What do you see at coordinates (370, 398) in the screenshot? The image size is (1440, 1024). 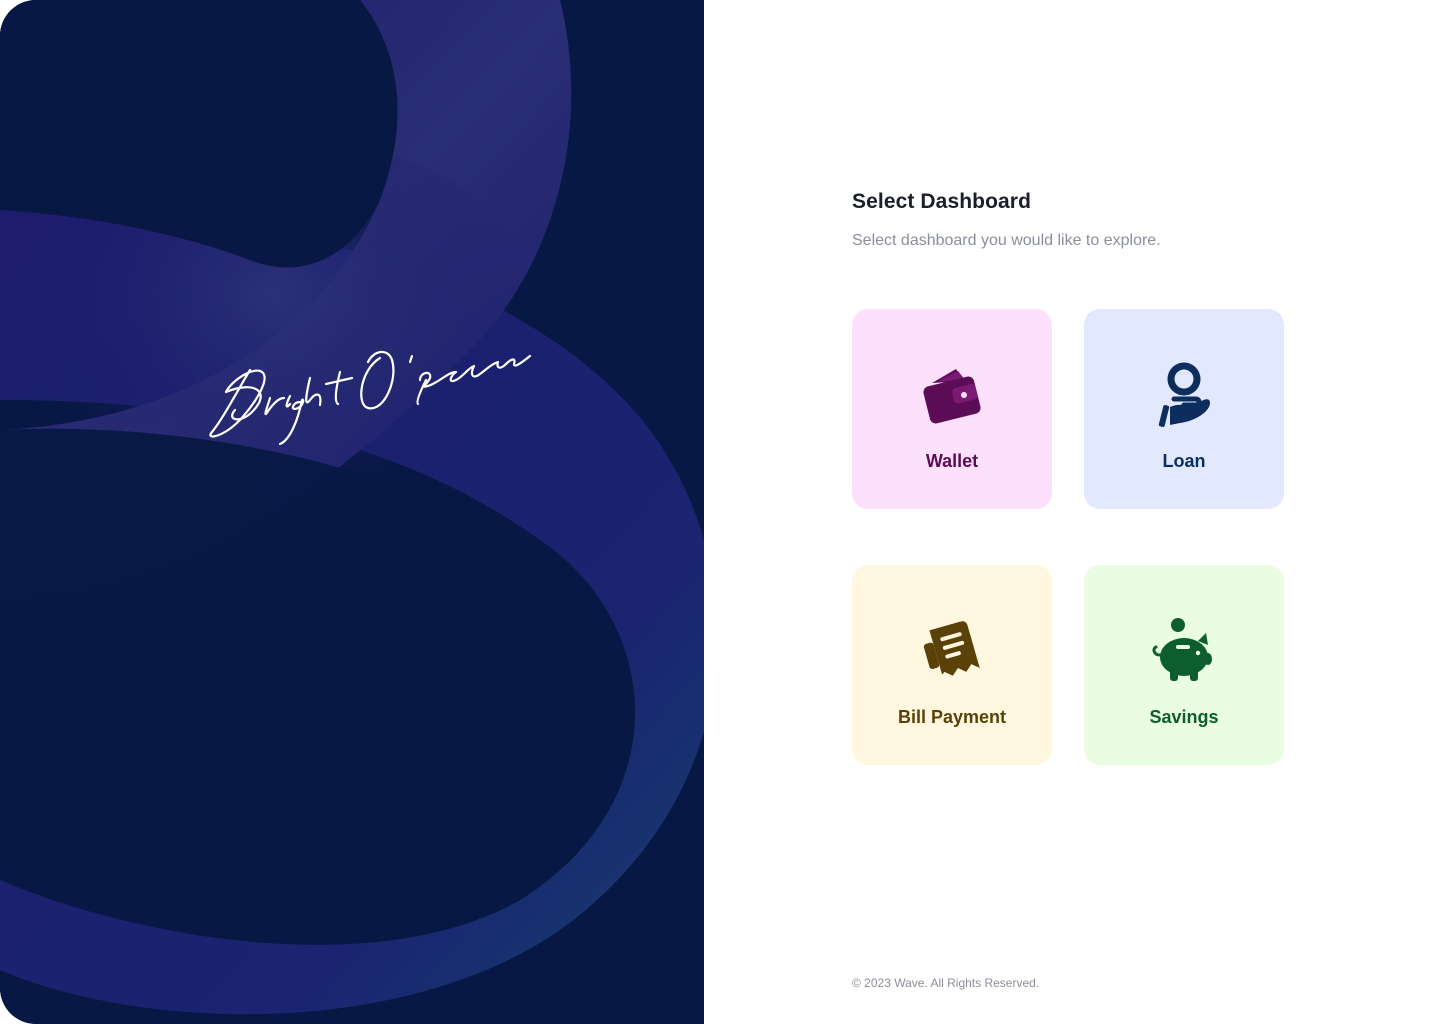 I see `signature-logo` at bounding box center [370, 398].